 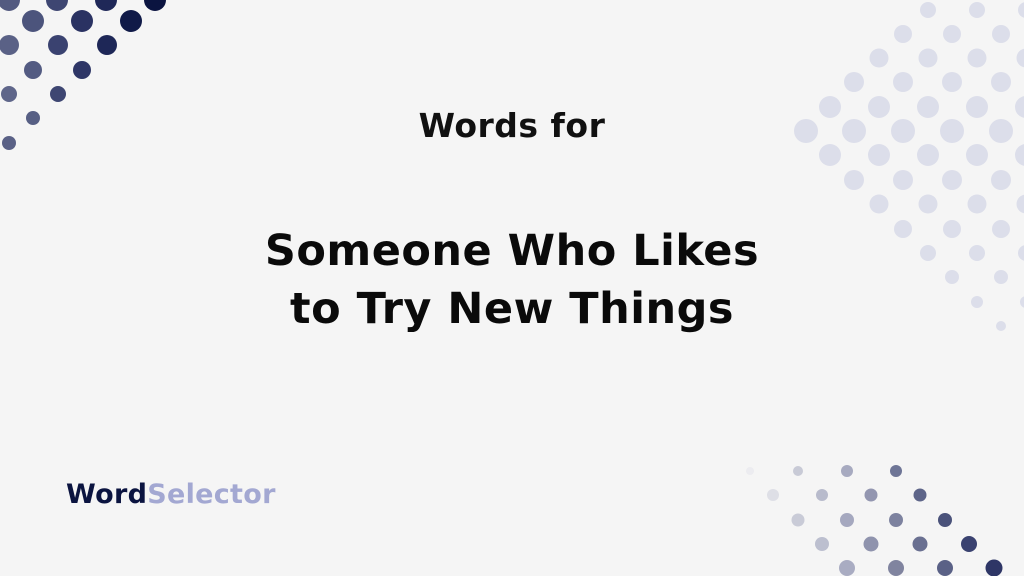 What do you see at coordinates (512, 309) in the screenshot?
I see `title-line-2: to Try New Things` at bounding box center [512, 309].